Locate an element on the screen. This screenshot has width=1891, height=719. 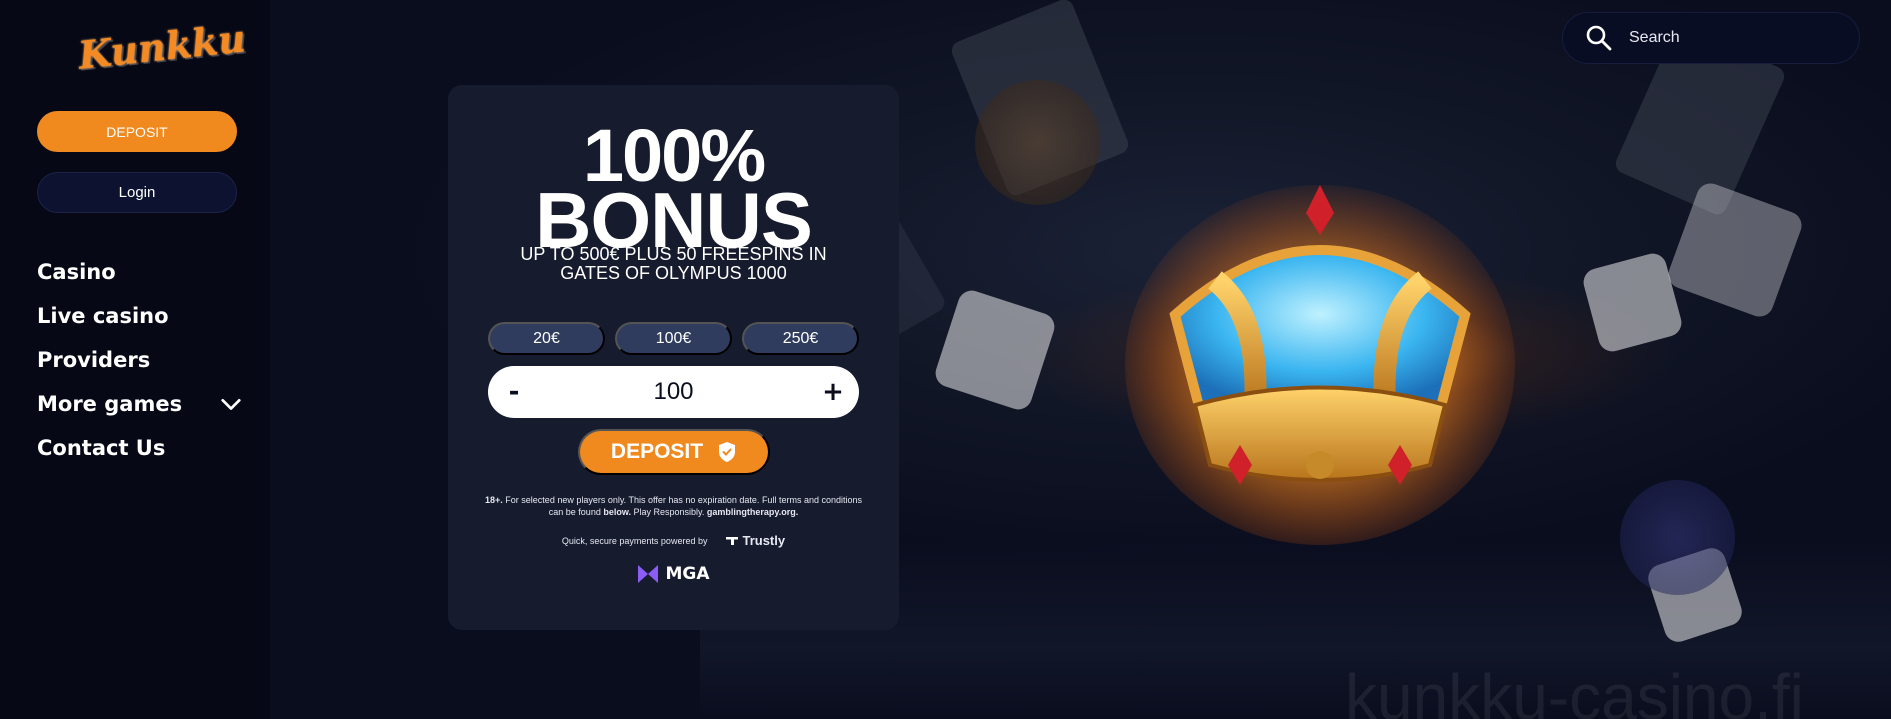
bonus-subtitle-line1: UP TO 500€ PLUS 50 FREESPINS IN is located at coordinates (673, 254).